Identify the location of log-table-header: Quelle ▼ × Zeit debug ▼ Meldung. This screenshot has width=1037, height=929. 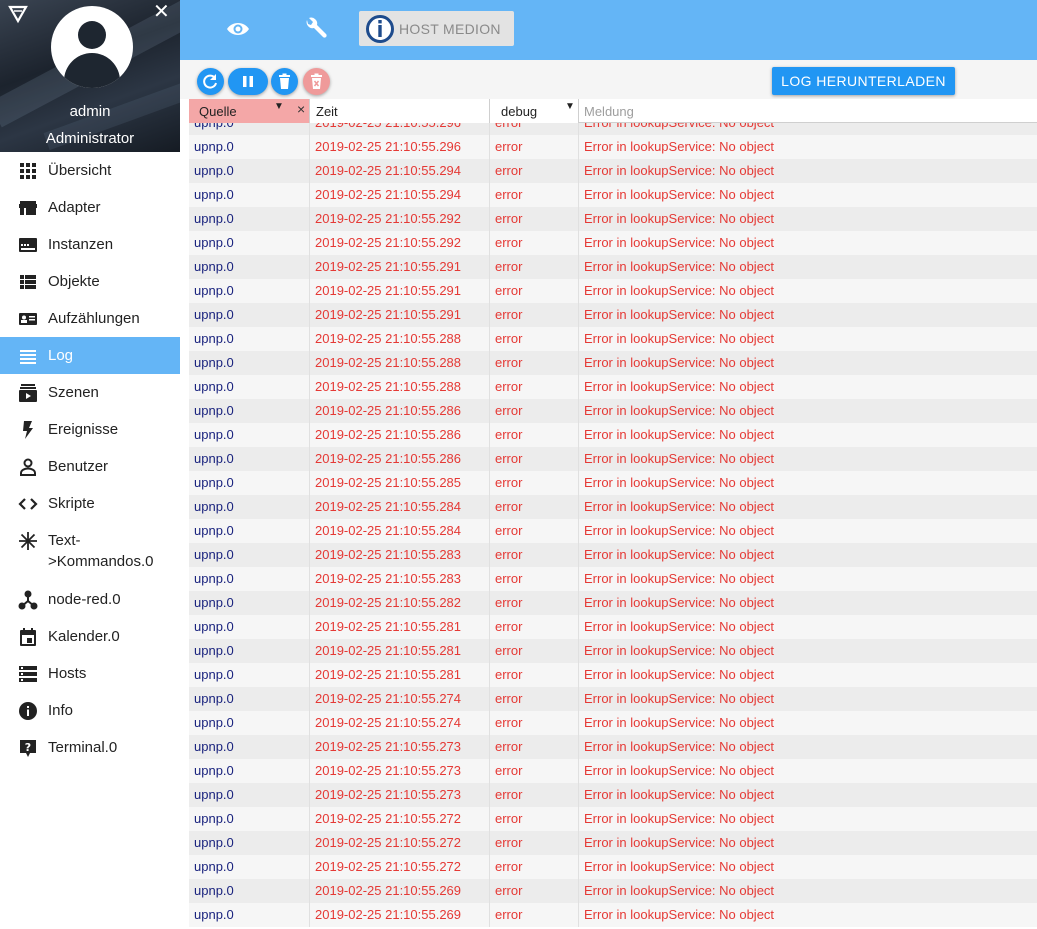
(613, 111).